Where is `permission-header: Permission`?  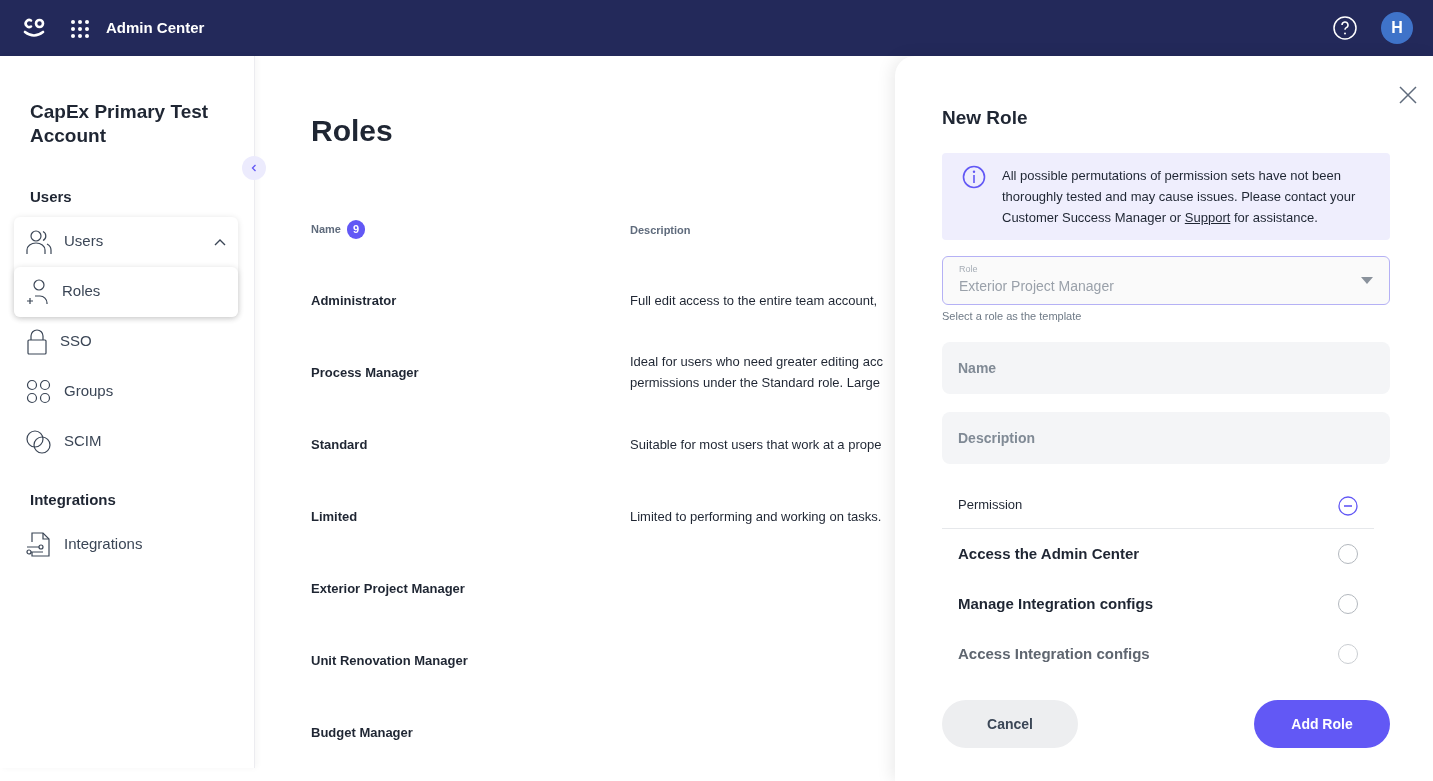
permission-header: Permission is located at coordinates (990, 505).